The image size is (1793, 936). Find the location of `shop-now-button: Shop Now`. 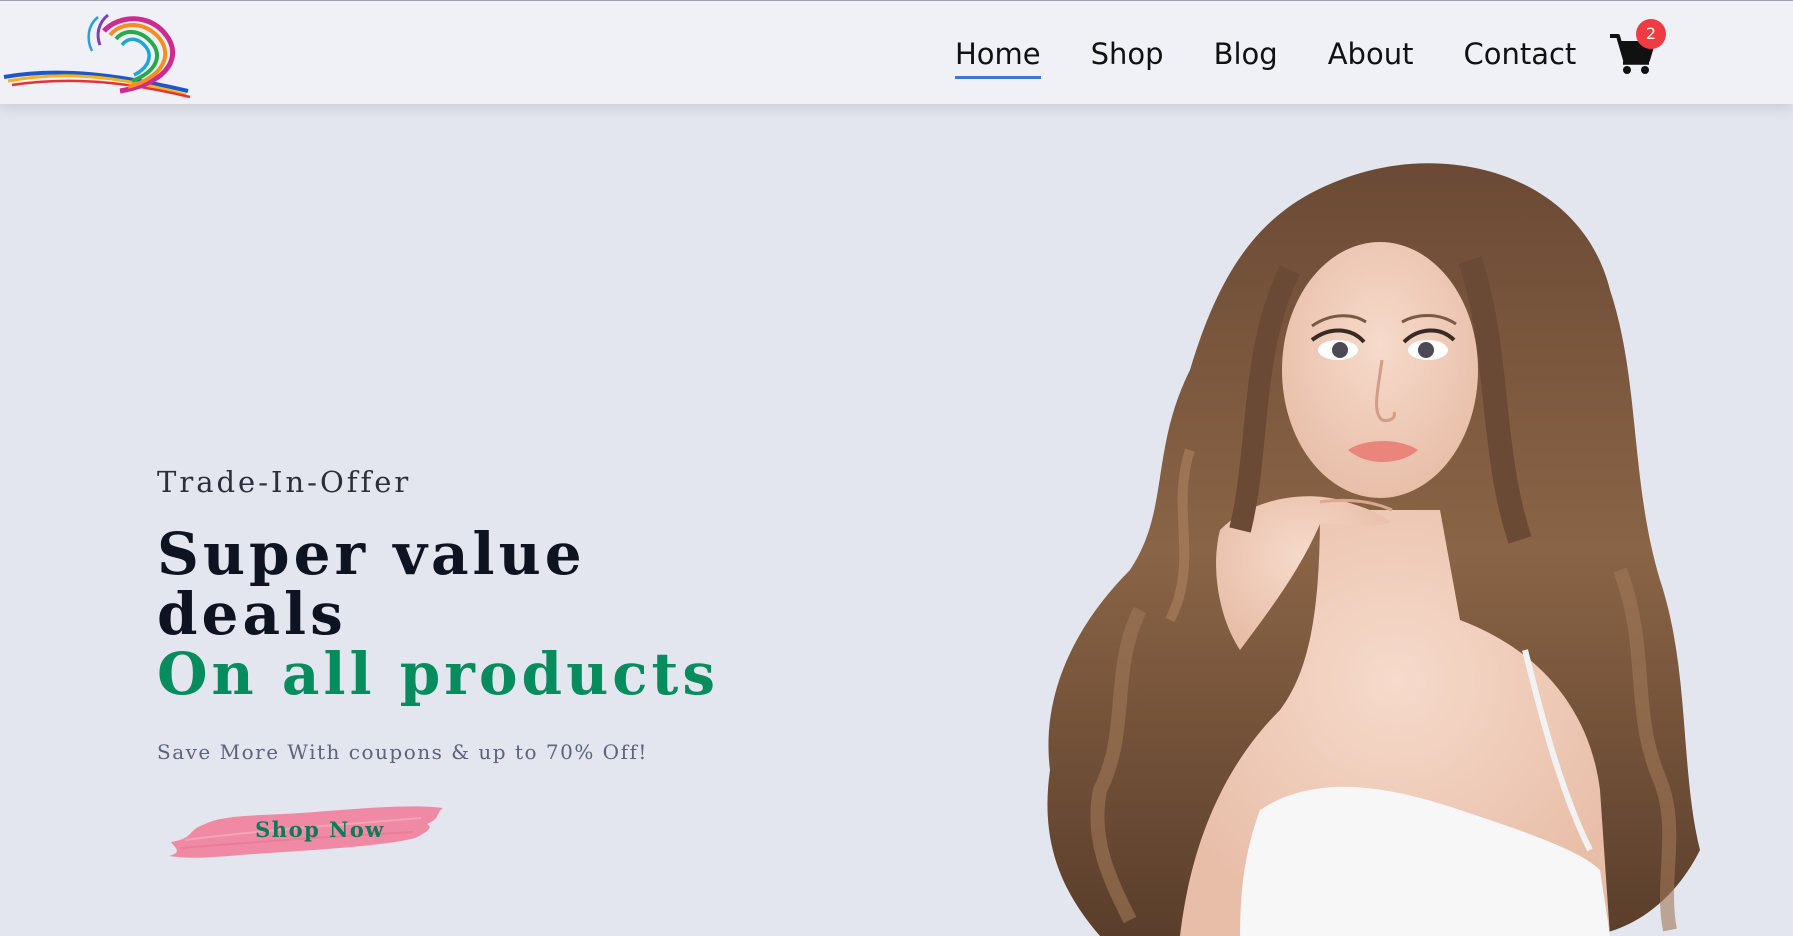

shop-now-button: Shop Now is located at coordinates (306, 829).